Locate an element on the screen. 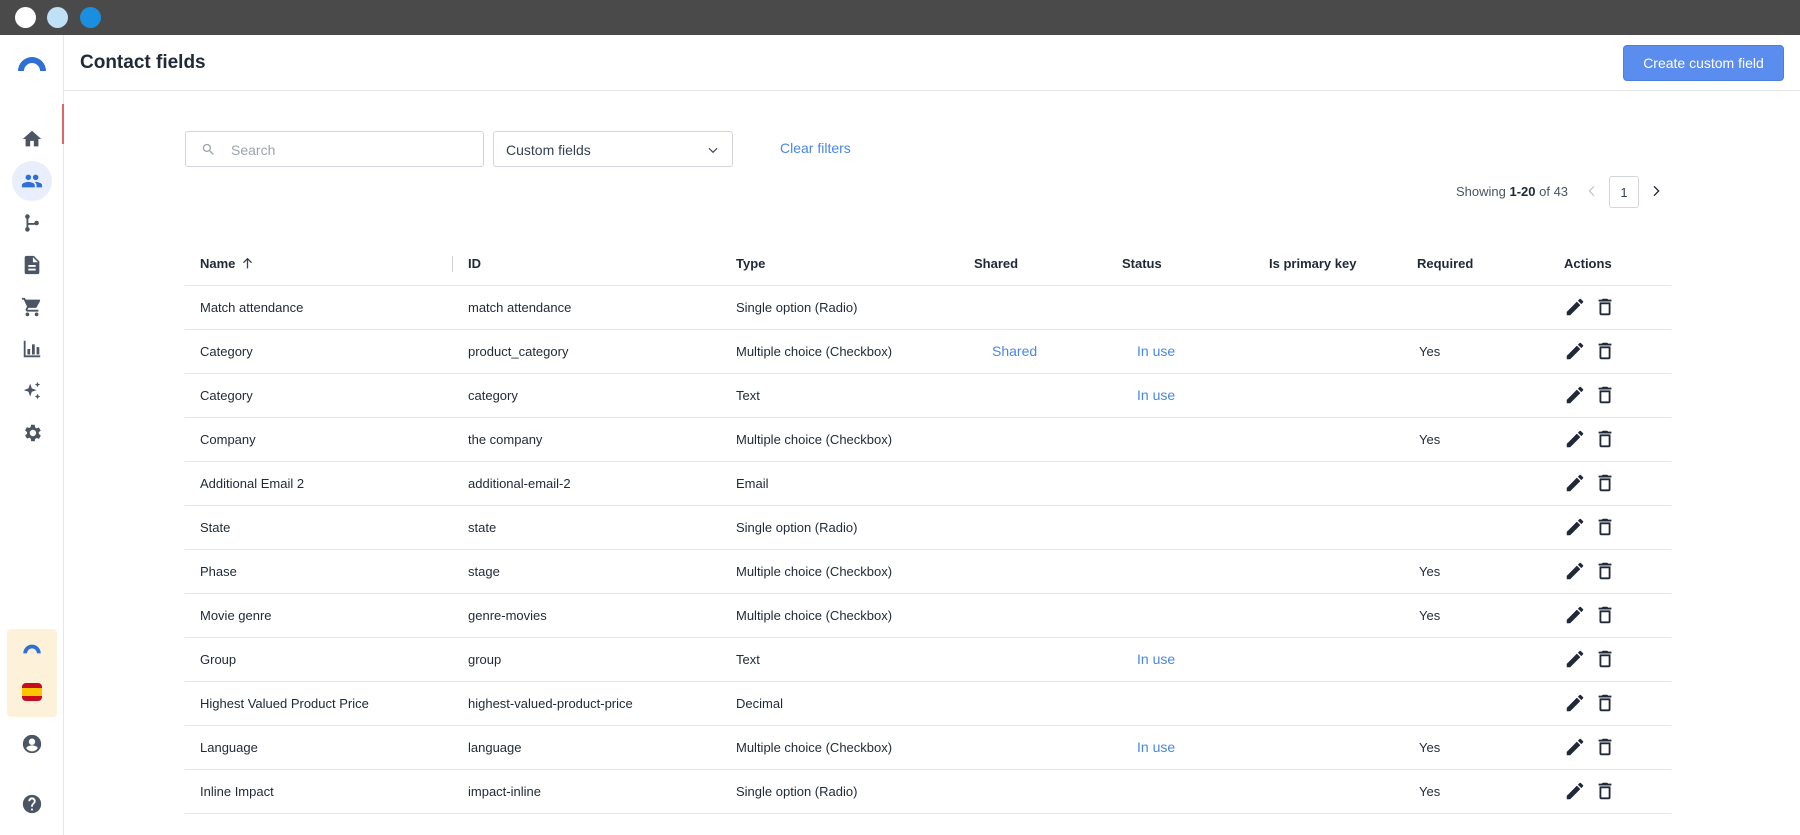 Image resolution: width=1800 pixels, height=835 pixels. sidebar-item-account is located at coordinates (32, 744).